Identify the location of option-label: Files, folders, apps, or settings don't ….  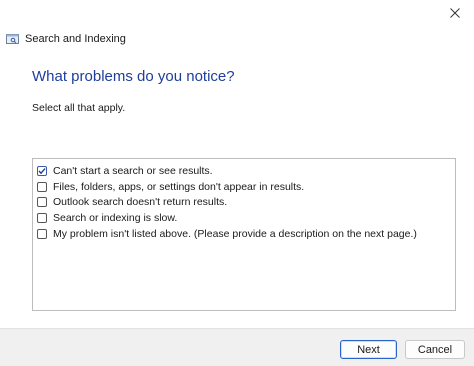
(179, 187).